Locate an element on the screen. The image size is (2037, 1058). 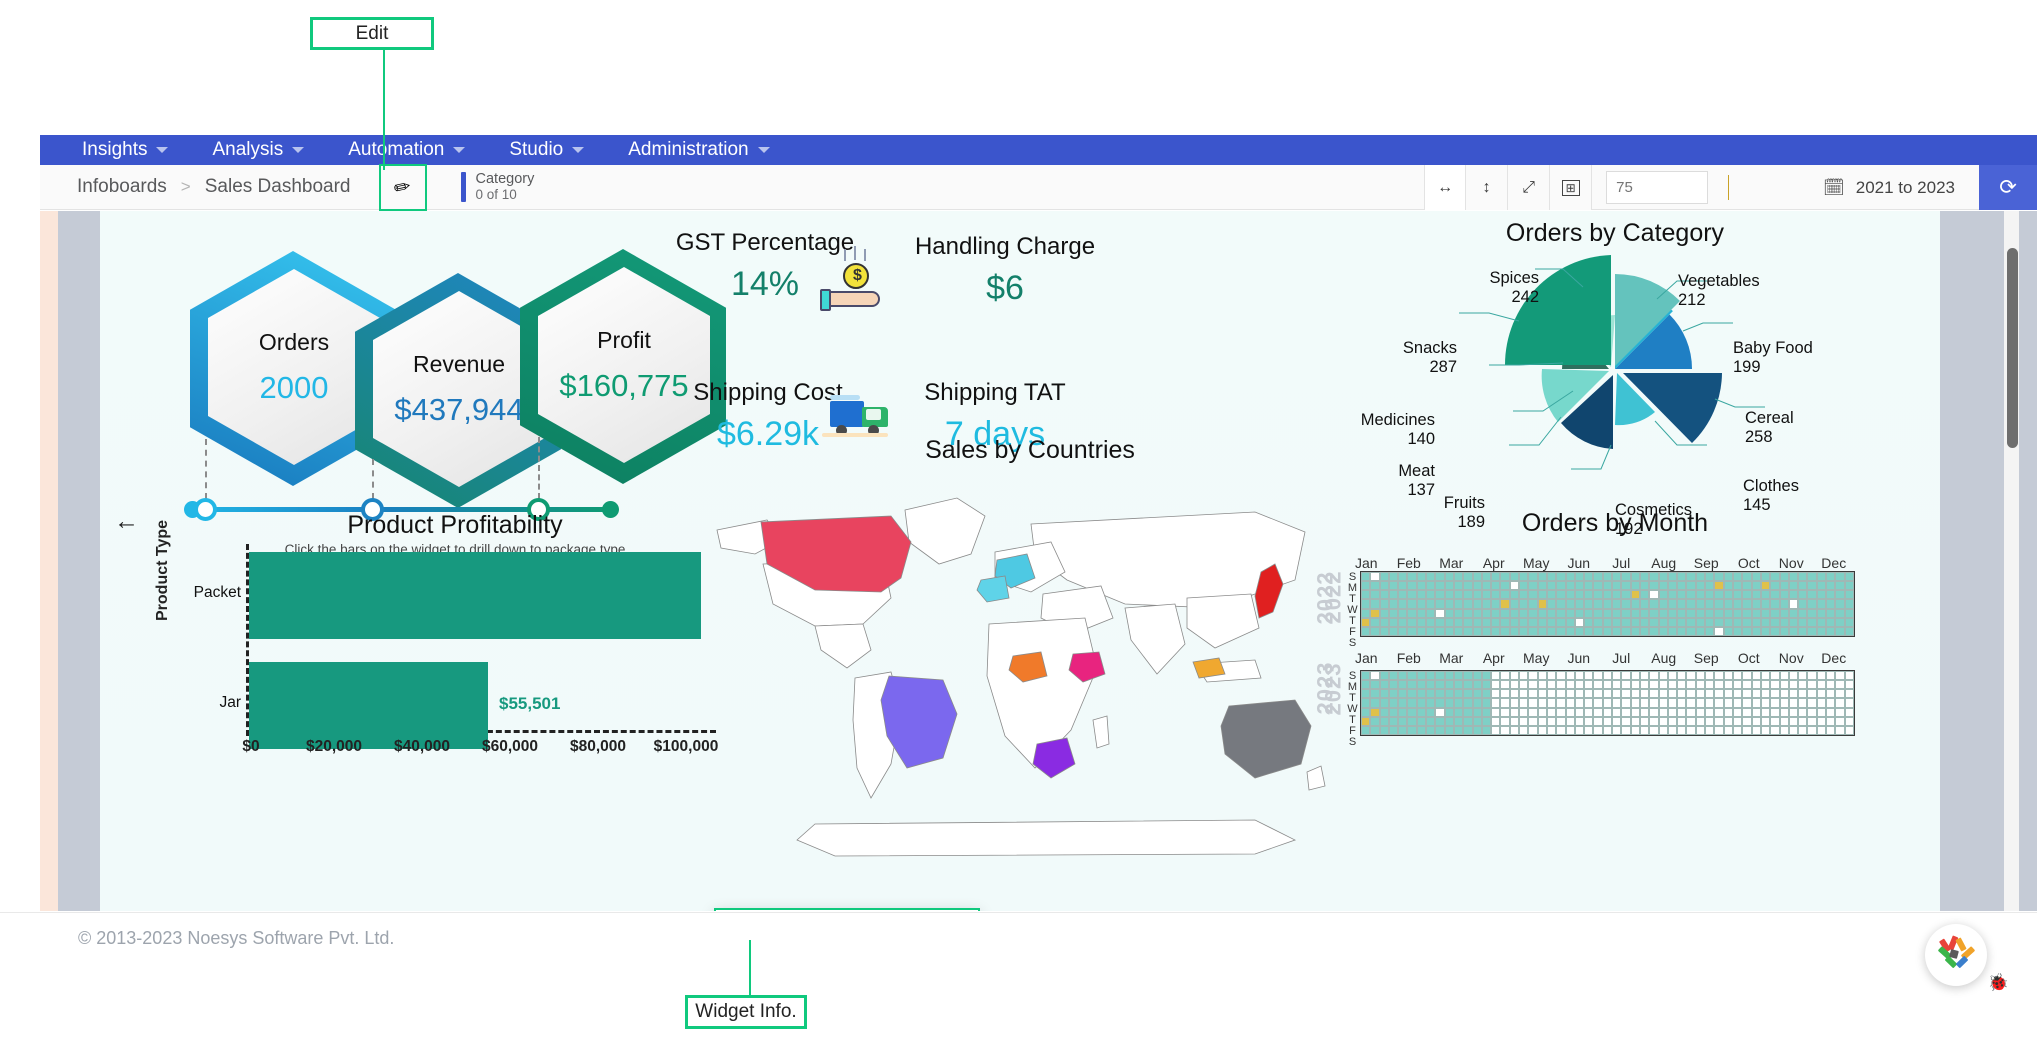
layout-button: ⊞ is located at coordinates (1571, 187).